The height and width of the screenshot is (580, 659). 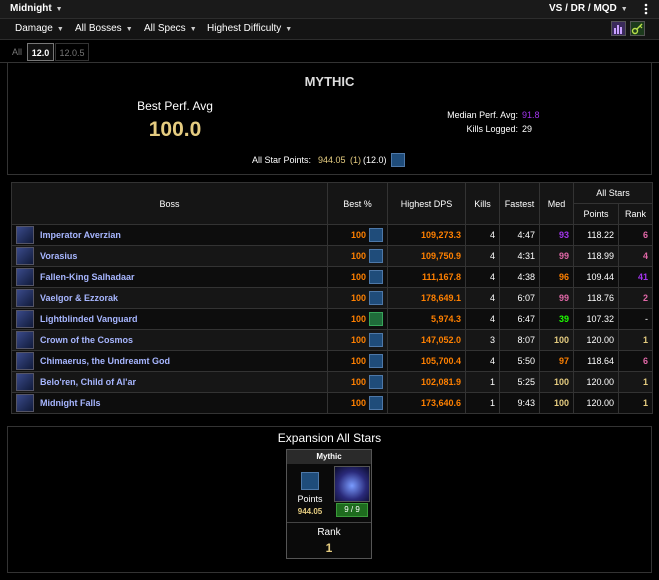 I want to click on med-value: 96, so click(x=563, y=277).